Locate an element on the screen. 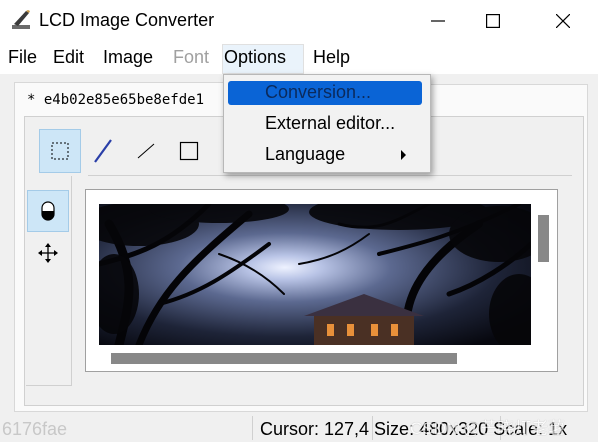 This screenshot has height=442, width=598. document-tab: * e4b02e85e65be8efde1 is located at coordinates (127, 99).